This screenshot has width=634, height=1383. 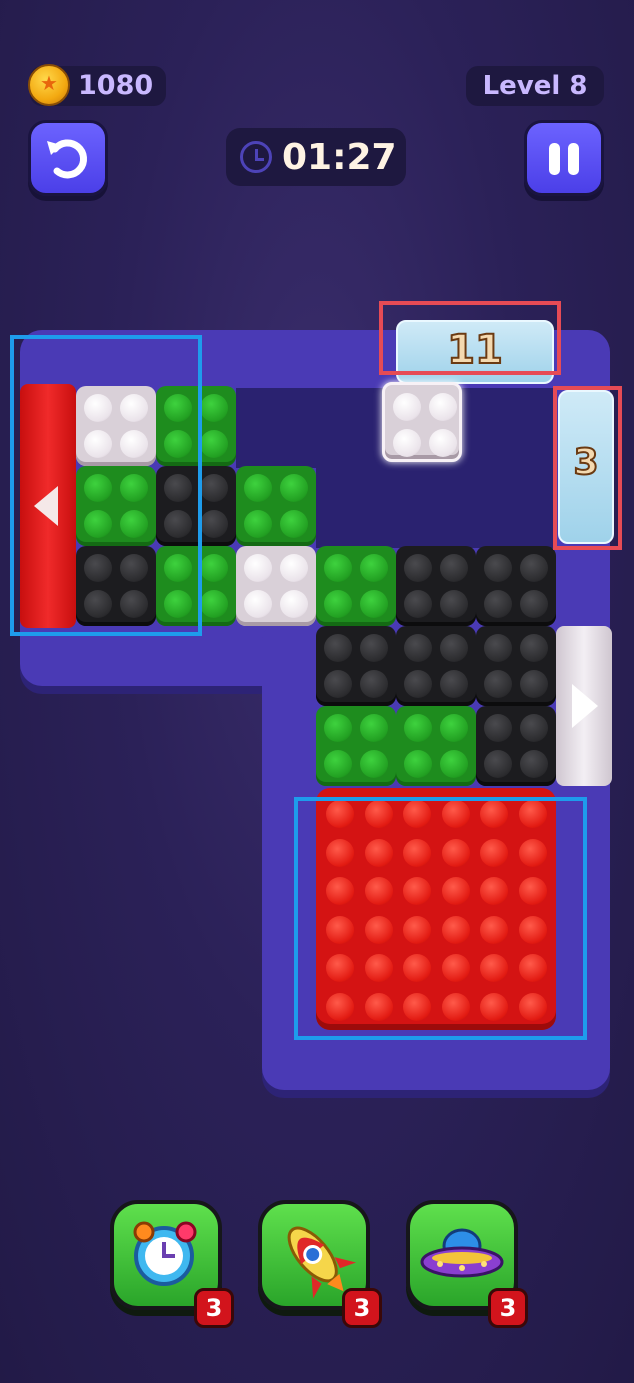 I want to click on undo-button, so click(x=68, y=158).